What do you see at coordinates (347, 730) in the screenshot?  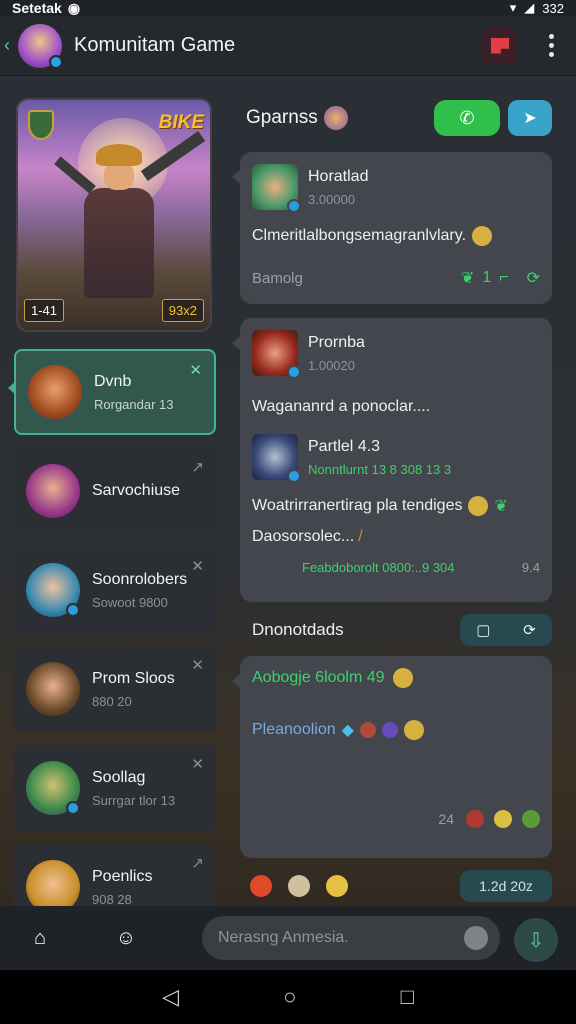 I see `diamond-icon: ◆` at bounding box center [347, 730].